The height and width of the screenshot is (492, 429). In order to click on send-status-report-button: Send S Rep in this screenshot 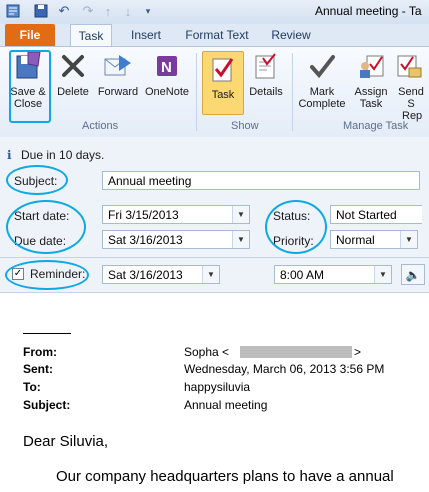, I will do `click(411, 85)`.